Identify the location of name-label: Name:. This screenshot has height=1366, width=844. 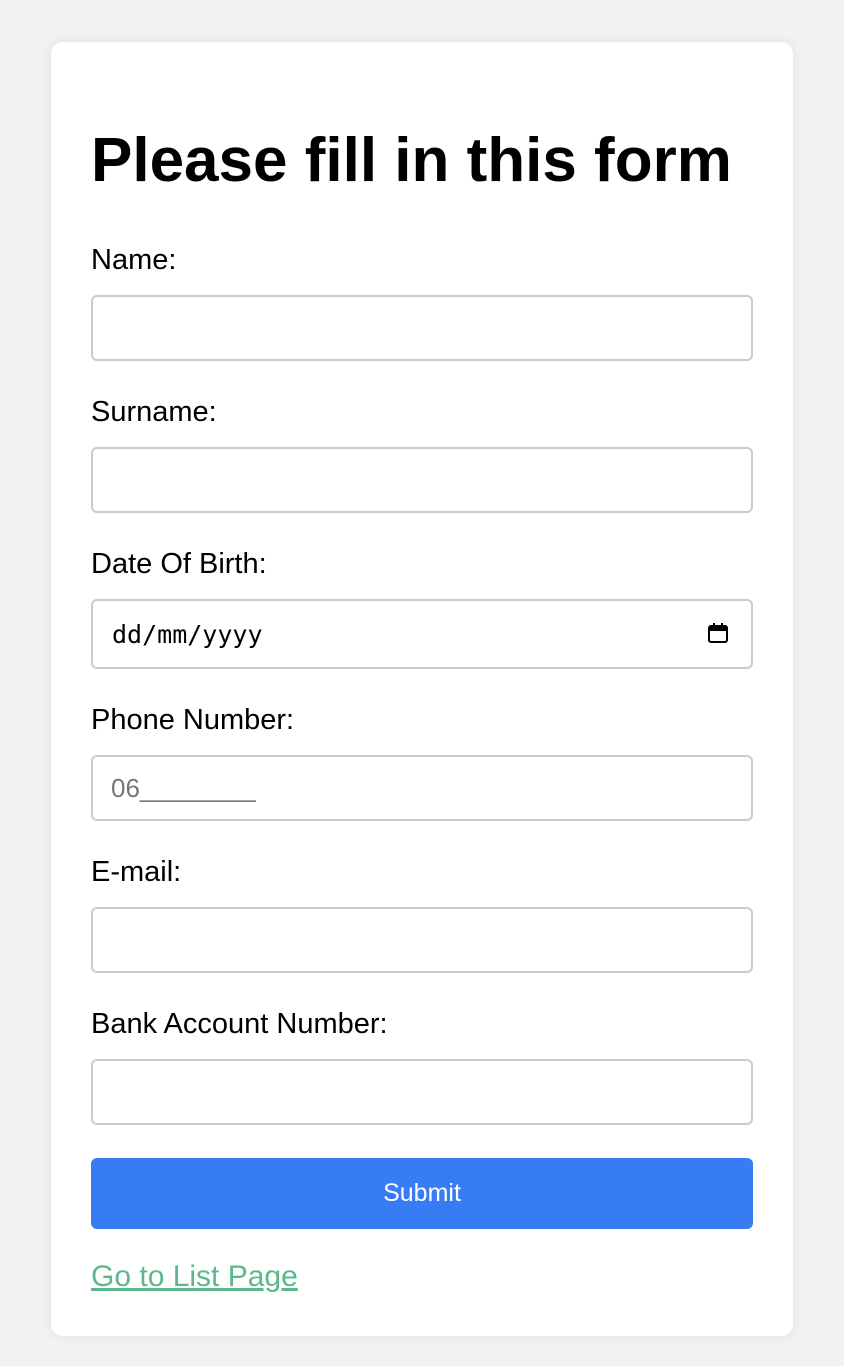
(134, 260).